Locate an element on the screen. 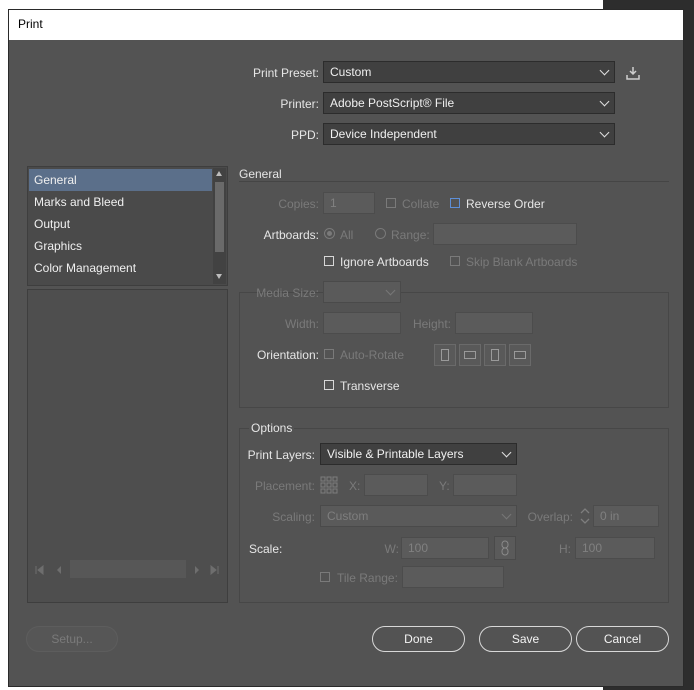 This screenshot has width=694, height=690. sidebar-item-output: Output is located at coordinates (120, 224).